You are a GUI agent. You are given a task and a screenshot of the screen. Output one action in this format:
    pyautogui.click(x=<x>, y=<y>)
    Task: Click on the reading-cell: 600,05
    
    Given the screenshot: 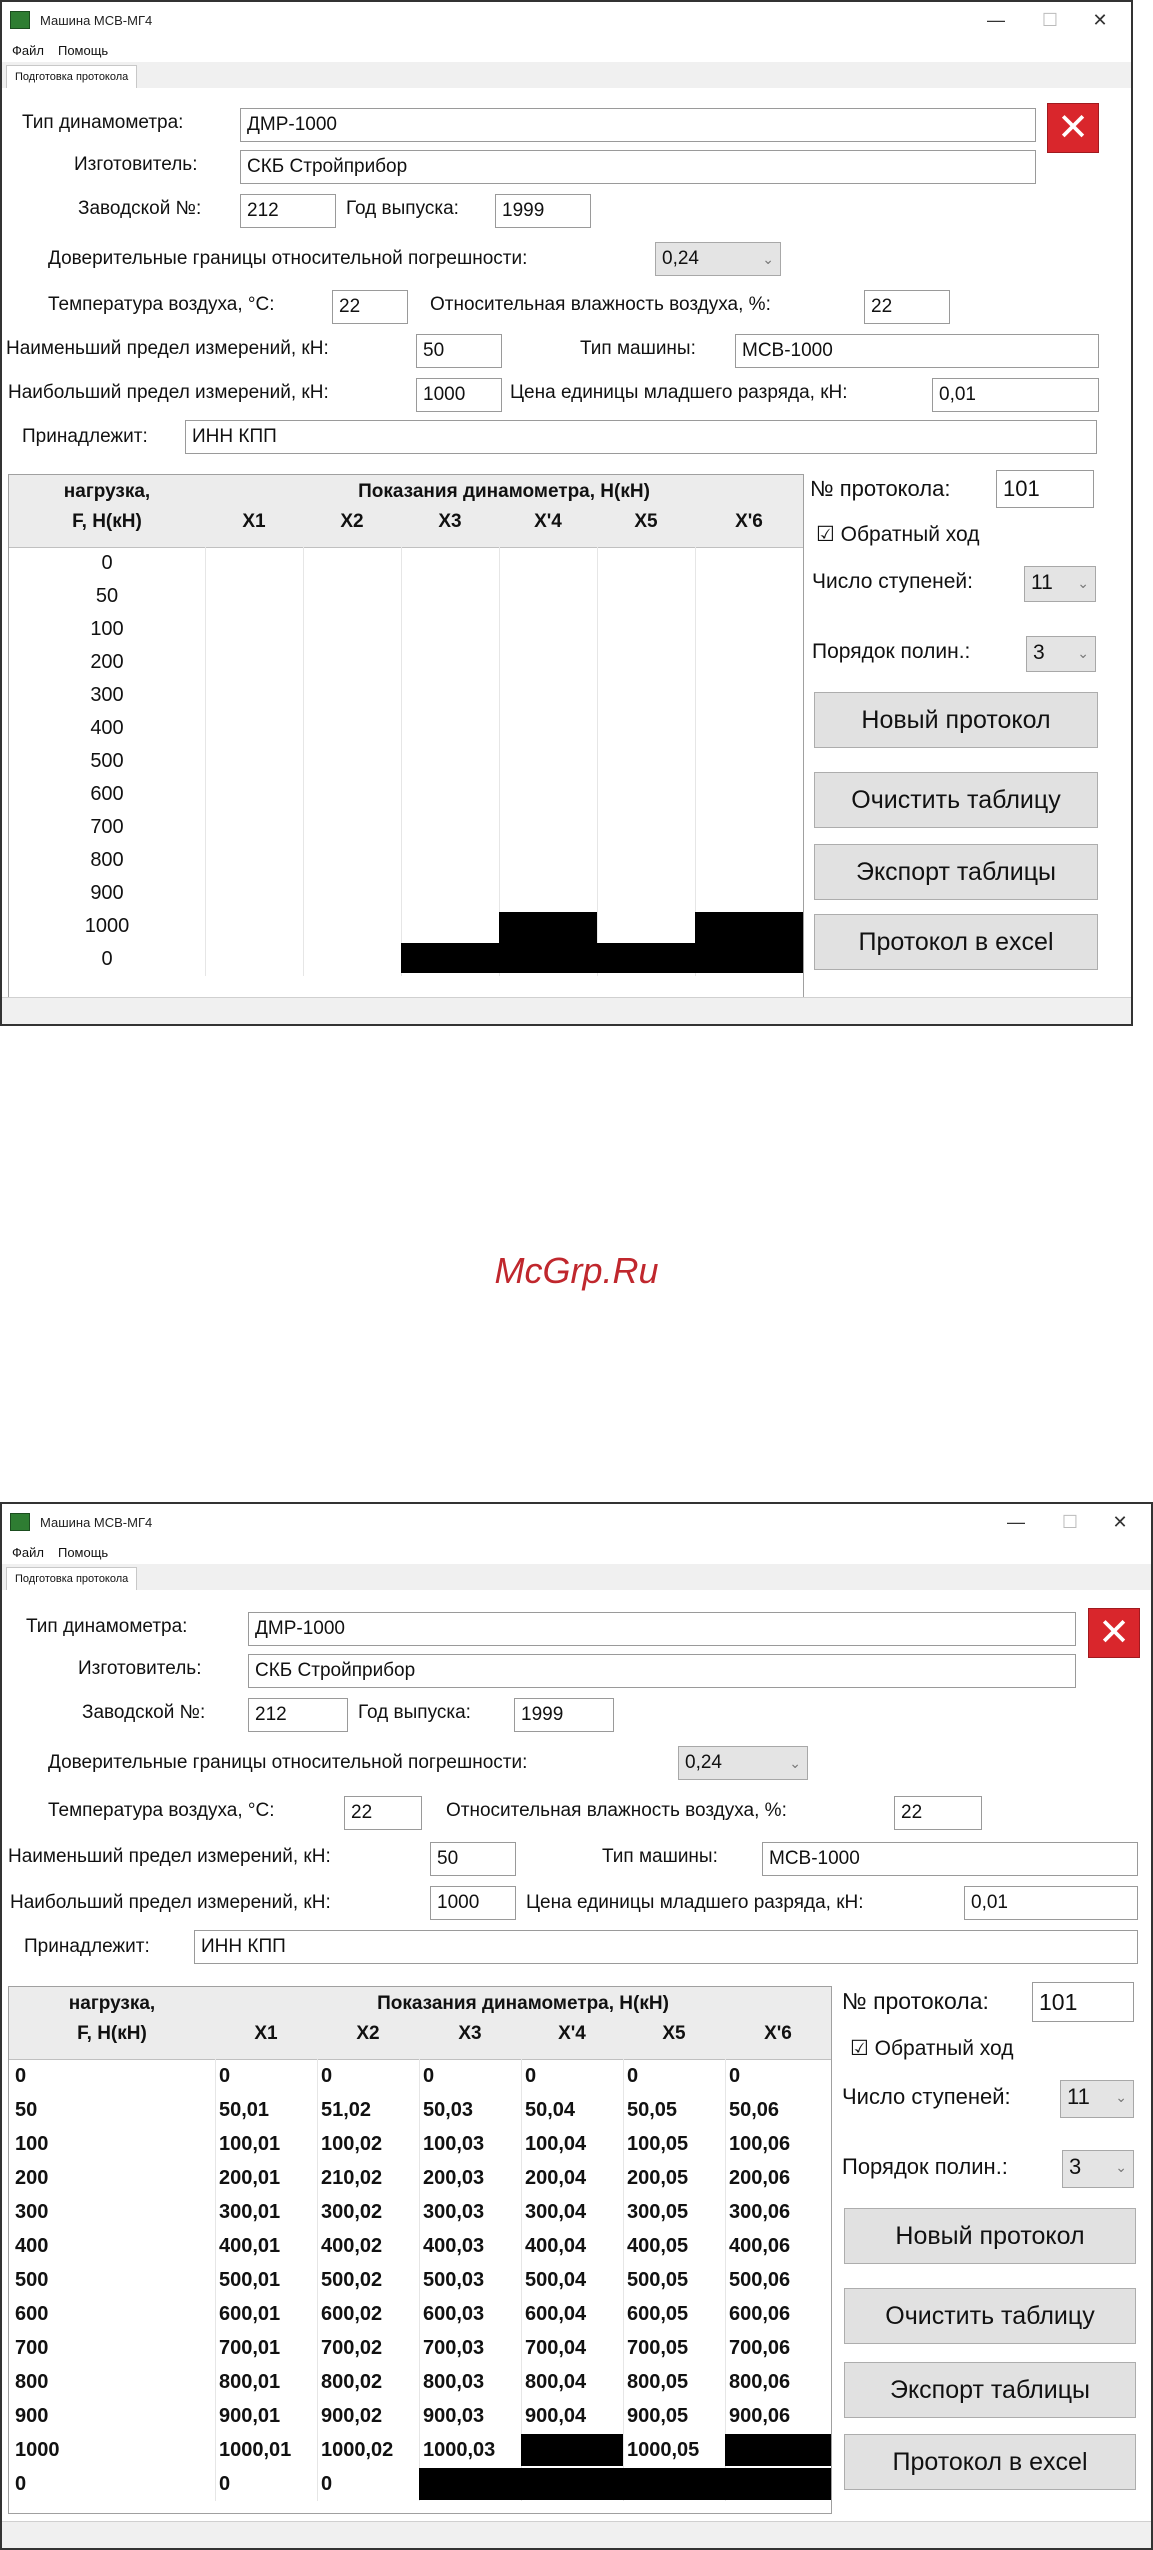 What is the action you would take?
    pyautogui.click(x=657, y=2314)
    